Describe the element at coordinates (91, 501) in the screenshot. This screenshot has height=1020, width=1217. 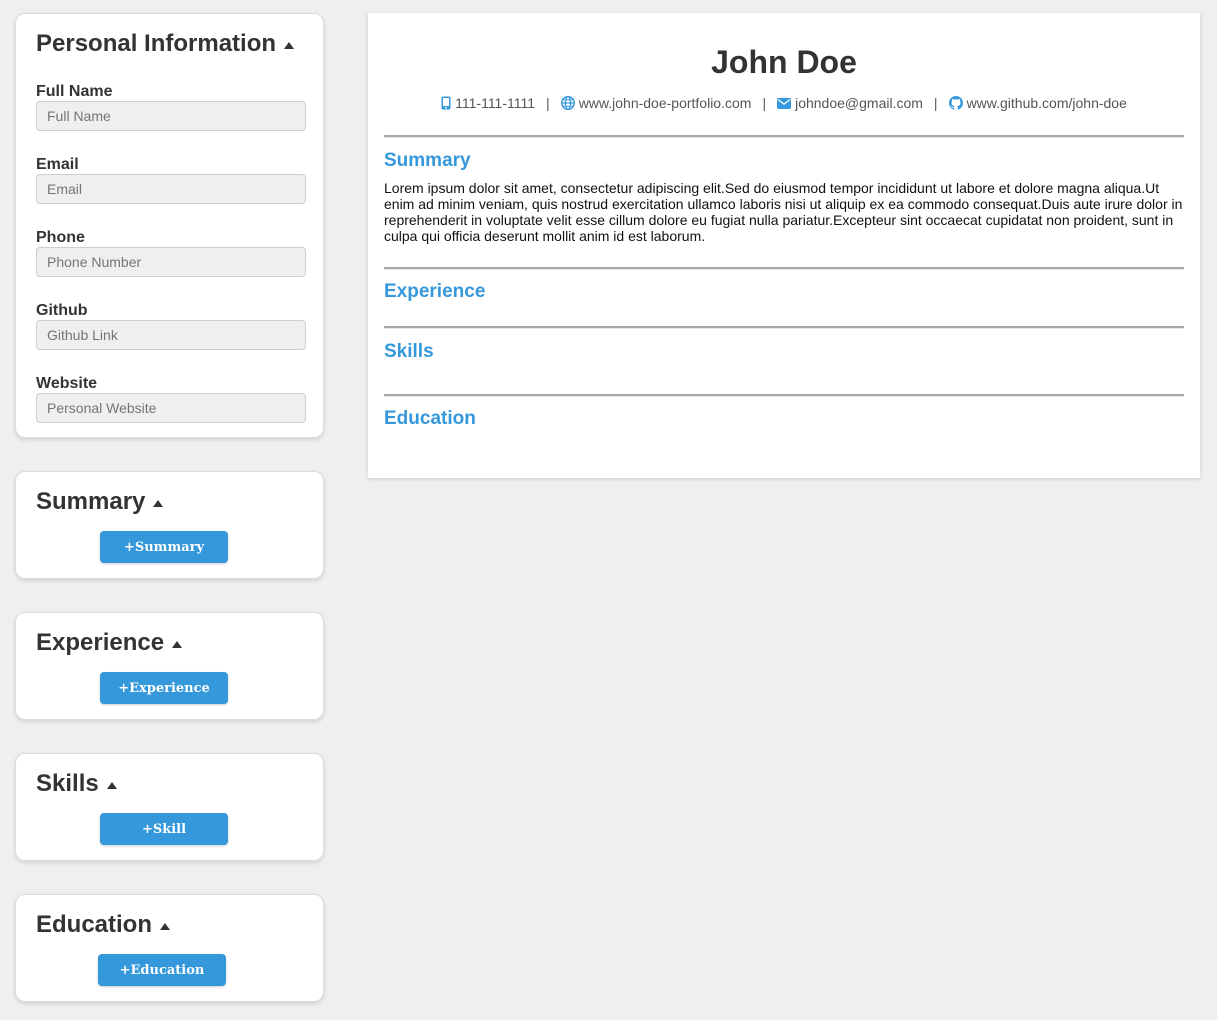
I see `summary-panel-title: Summary` at that location.